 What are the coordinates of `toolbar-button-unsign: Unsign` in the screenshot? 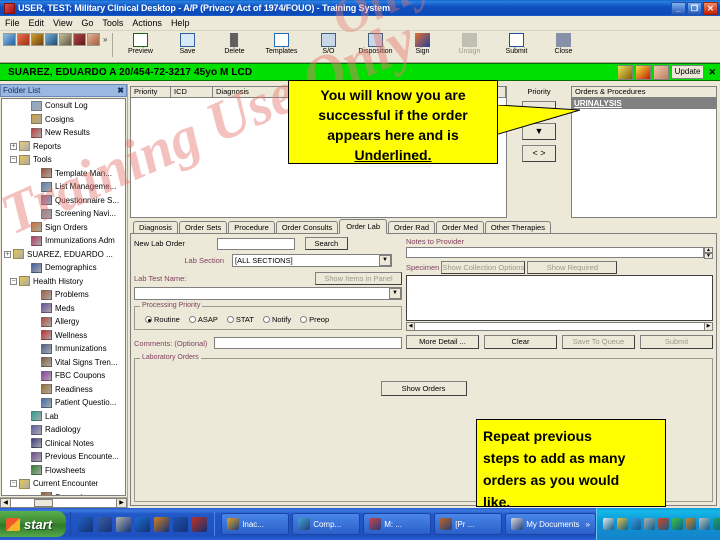 It's located at (469, 44).